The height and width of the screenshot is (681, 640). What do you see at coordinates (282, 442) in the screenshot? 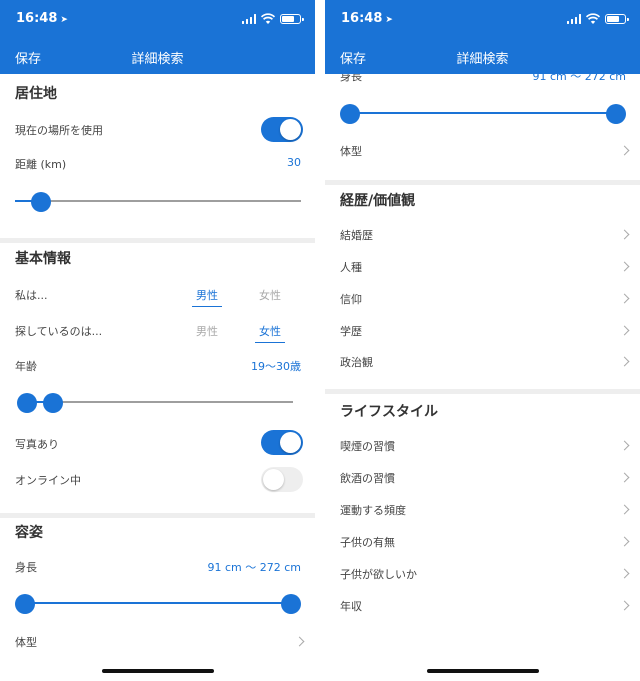
I see `photo-toggle` at bounding box center [282, 442].